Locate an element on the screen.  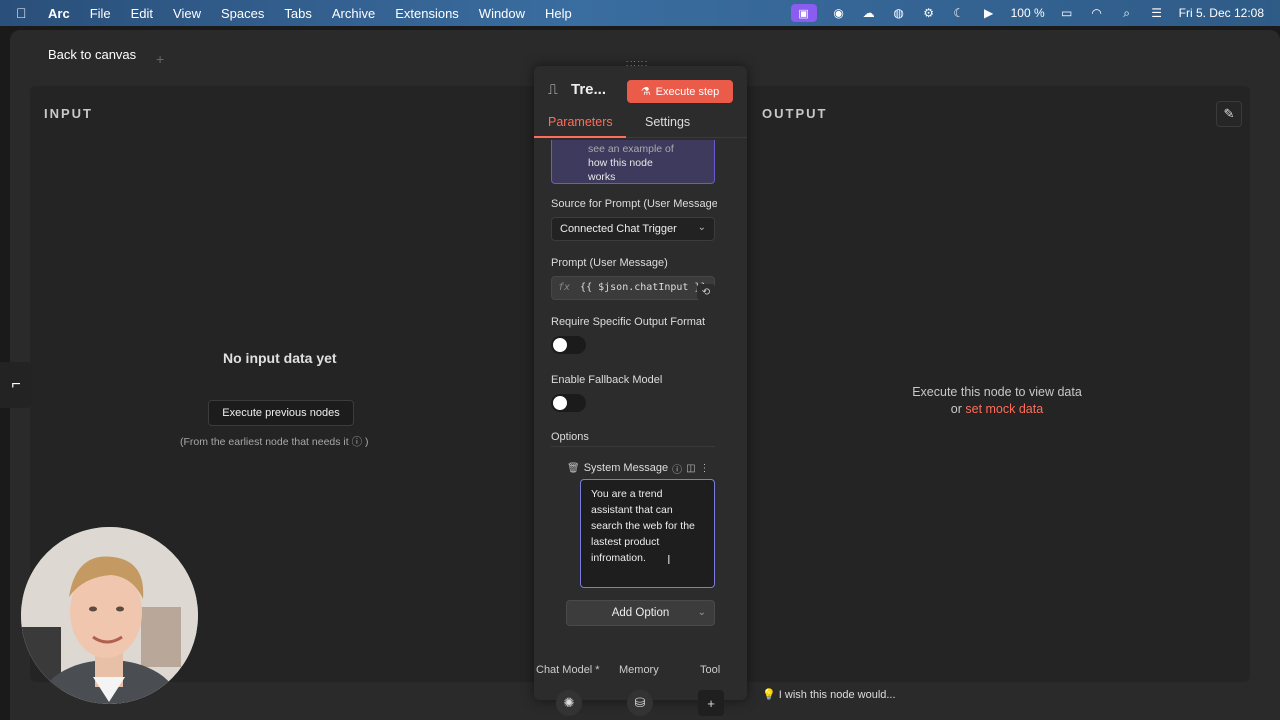
add-option-label: Add Option is located at coordinates (640, 613).